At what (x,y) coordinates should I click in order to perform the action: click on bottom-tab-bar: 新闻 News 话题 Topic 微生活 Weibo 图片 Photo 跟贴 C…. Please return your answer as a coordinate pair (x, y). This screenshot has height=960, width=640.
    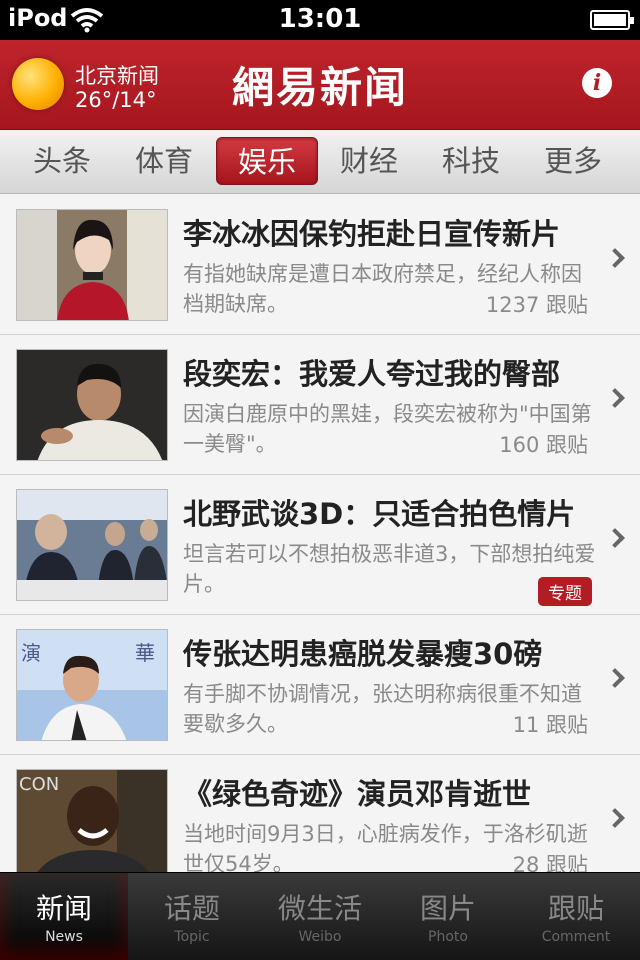
    Looking at the image, I should click on (320, 916).